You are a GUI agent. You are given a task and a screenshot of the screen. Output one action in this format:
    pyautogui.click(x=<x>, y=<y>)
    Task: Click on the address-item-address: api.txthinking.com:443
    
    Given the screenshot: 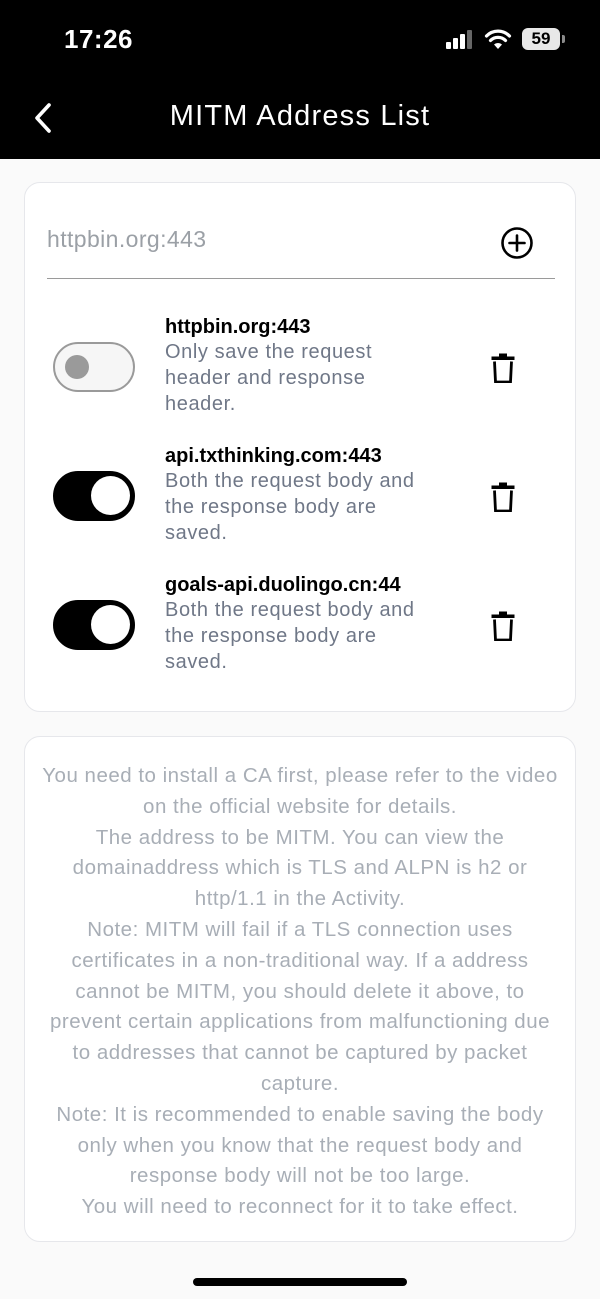 What is the action you would take?
    pyautogui.click(x=273, y=456)
    